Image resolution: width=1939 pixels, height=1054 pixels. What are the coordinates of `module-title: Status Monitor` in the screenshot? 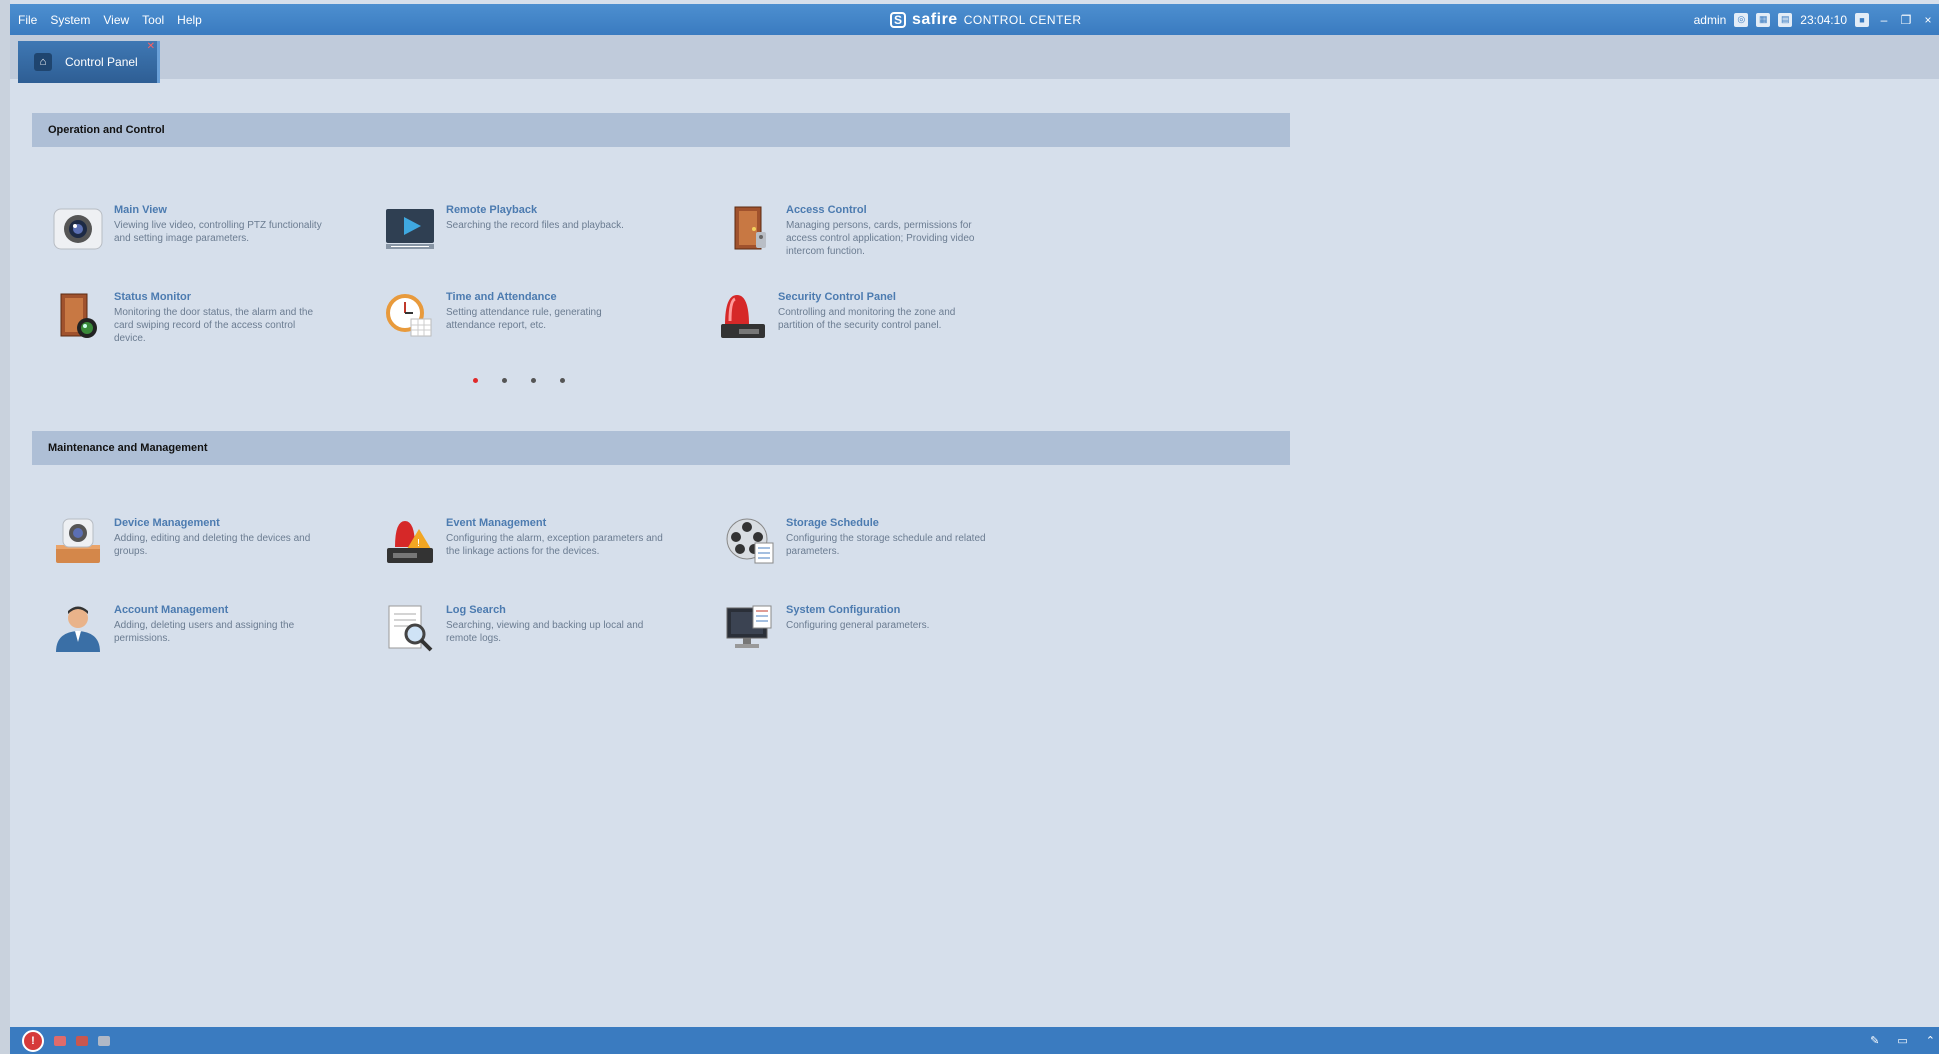 It's located at (152, 297).